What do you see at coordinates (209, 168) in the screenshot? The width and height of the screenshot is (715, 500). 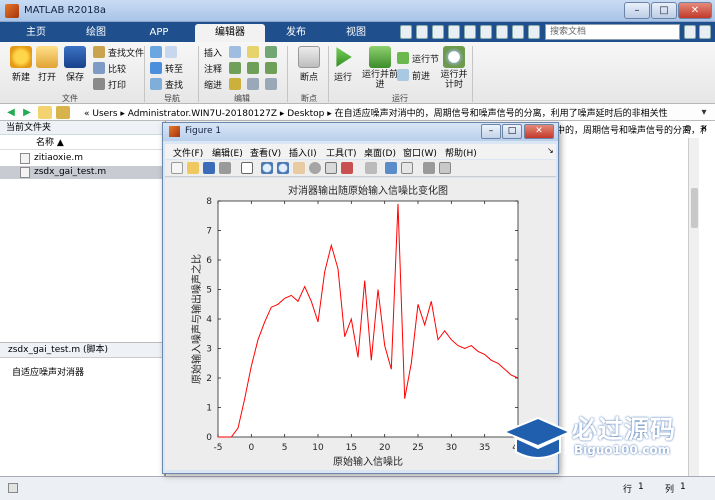 I see `save-figure-icon` at bounding box center [209, 168].